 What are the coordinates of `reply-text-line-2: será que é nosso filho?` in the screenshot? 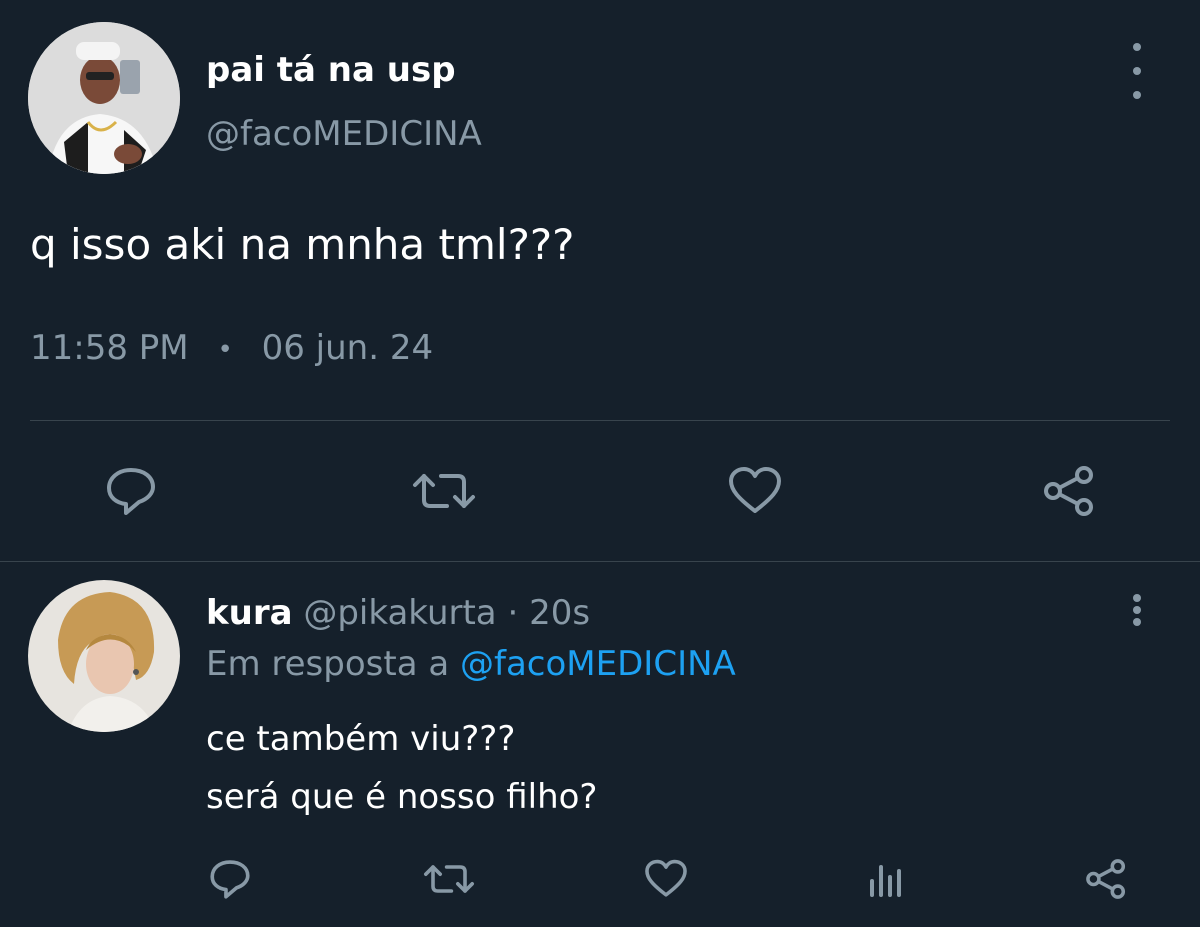 It's located at (402, 797).